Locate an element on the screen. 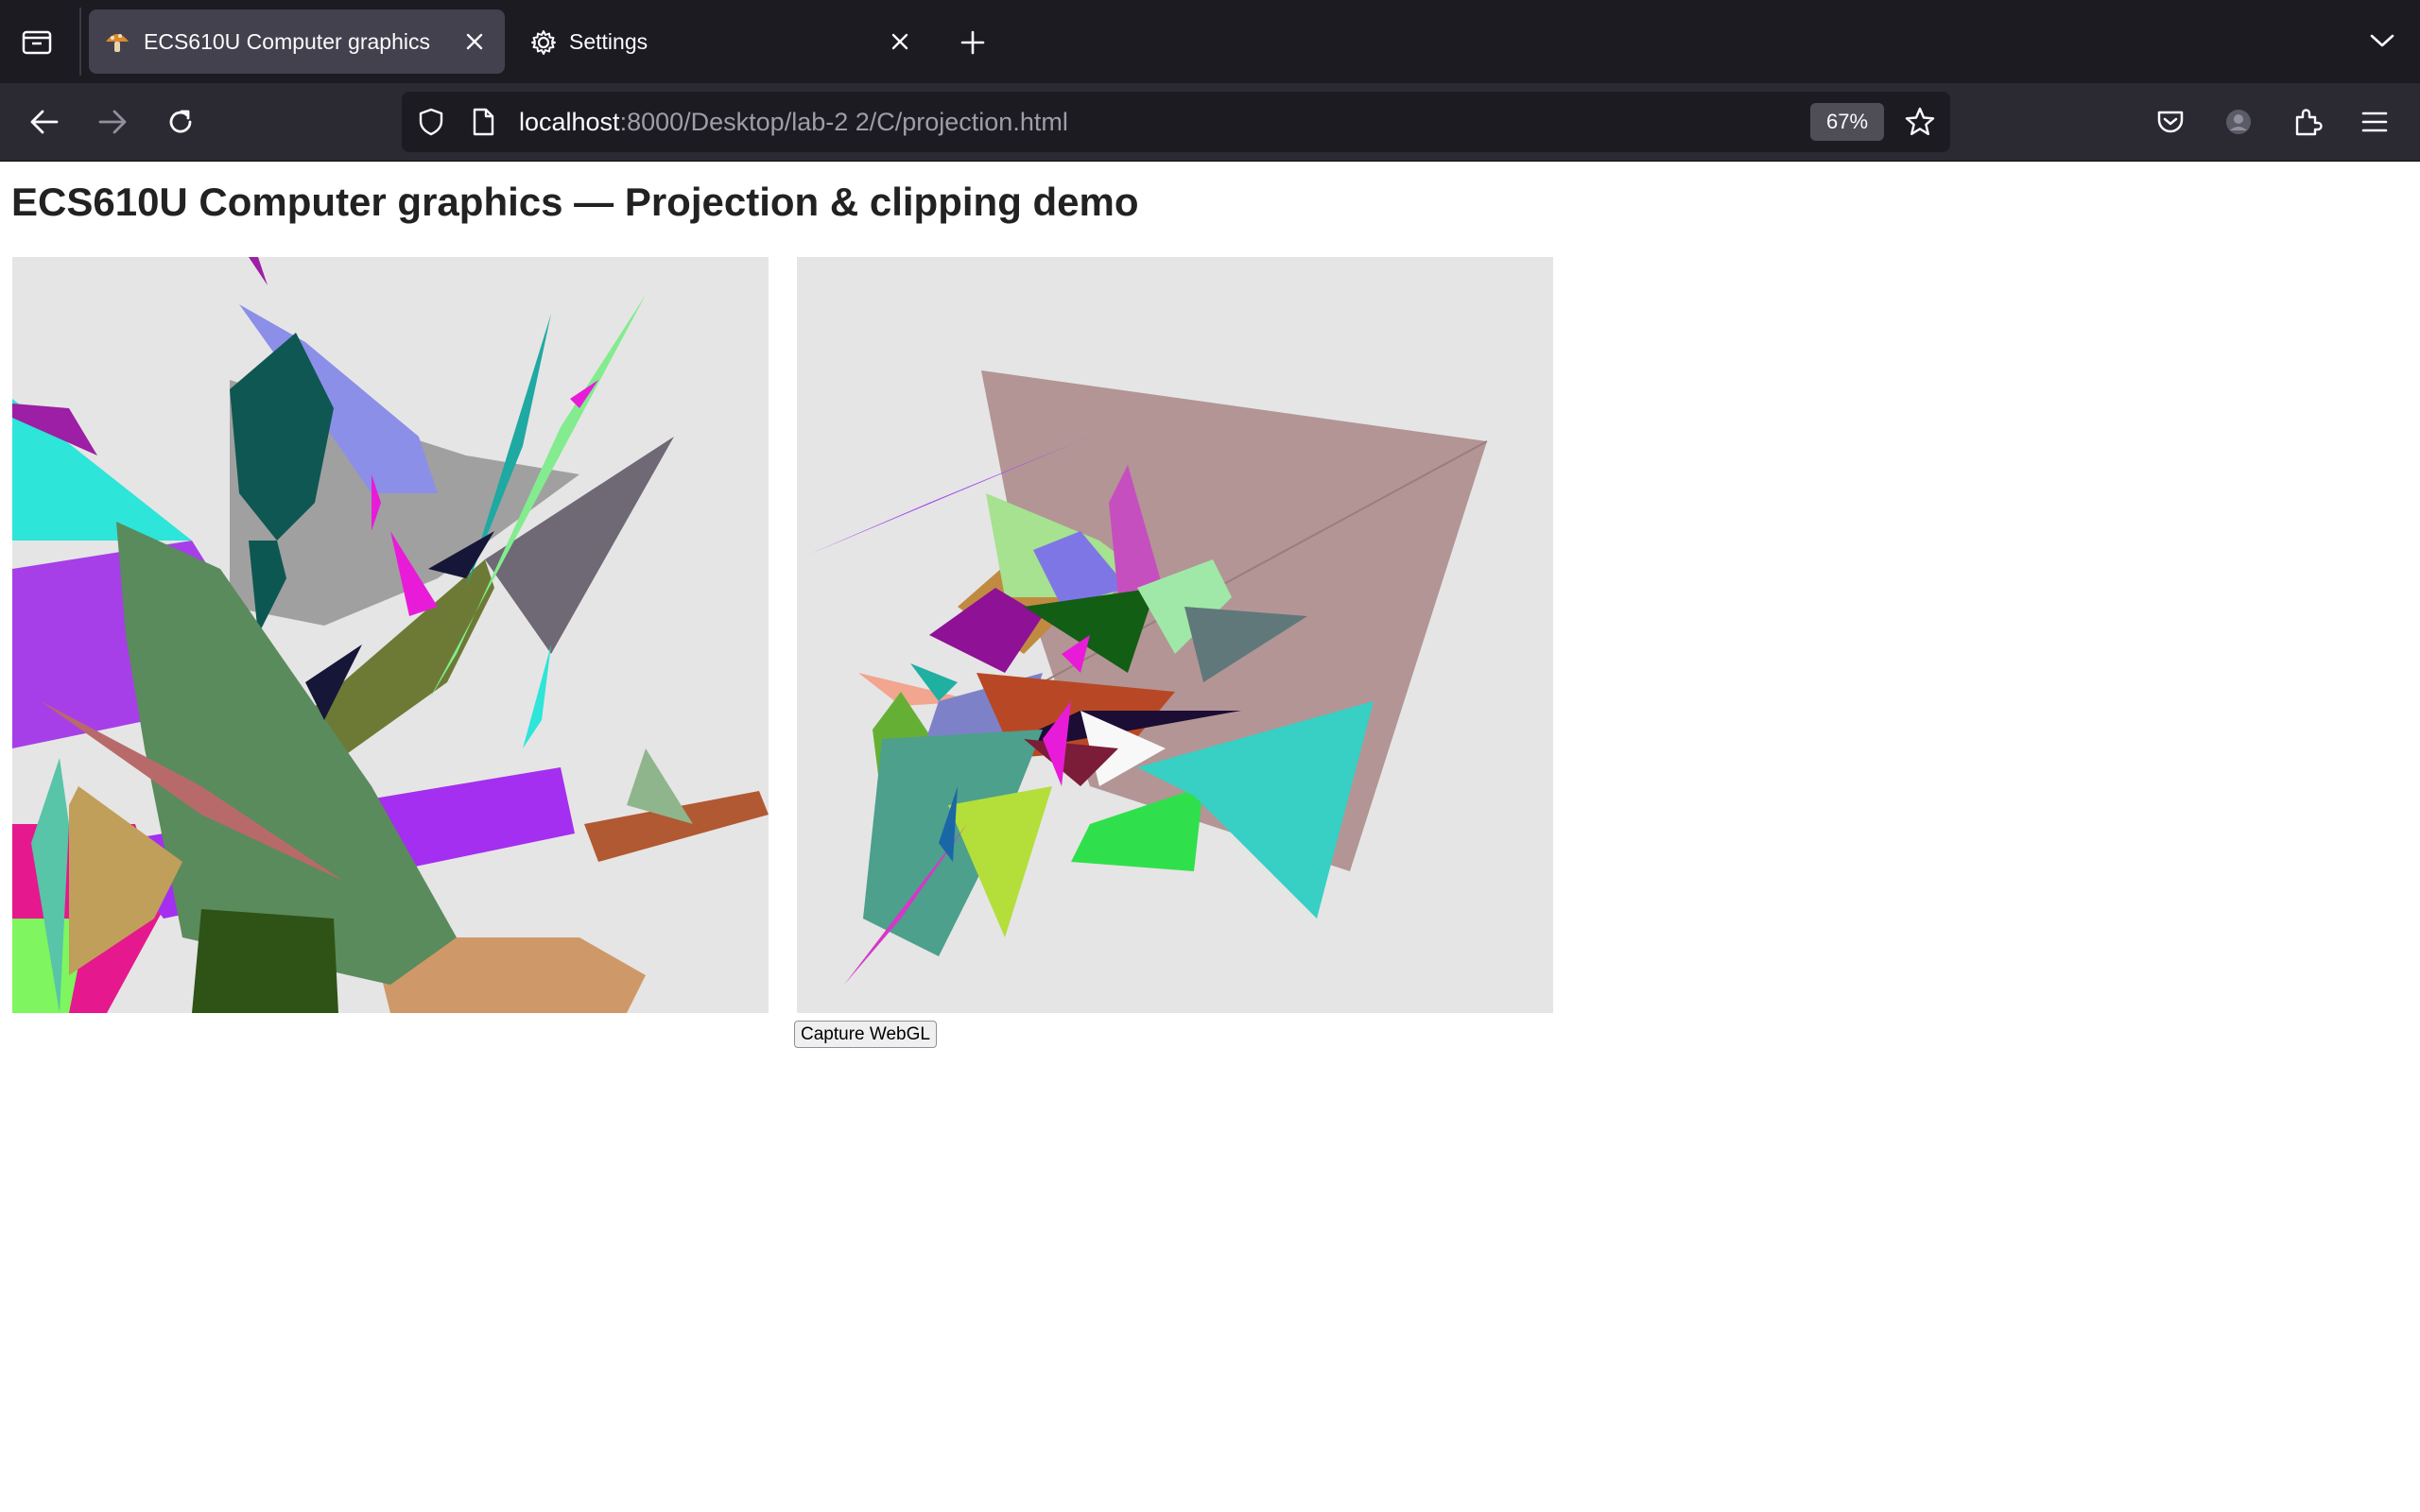  firefox-view-icon is located at coordinates (37, 41).